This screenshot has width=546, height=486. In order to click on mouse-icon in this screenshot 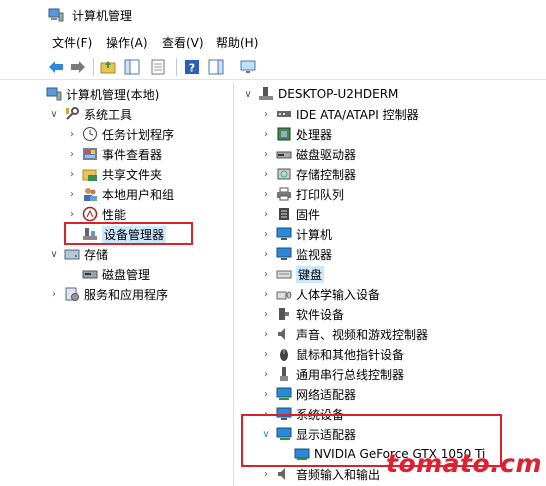, I will do `click(284, 355)`.